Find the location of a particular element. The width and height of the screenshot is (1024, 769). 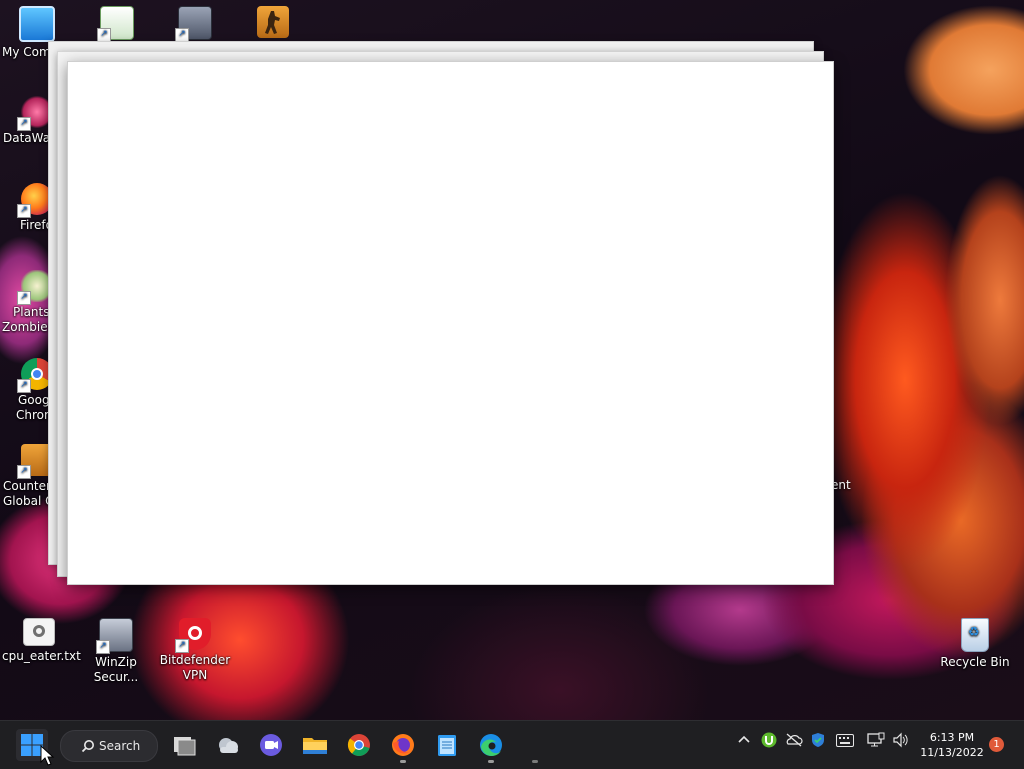

monitor-icon is located at coordinates (37, 24).